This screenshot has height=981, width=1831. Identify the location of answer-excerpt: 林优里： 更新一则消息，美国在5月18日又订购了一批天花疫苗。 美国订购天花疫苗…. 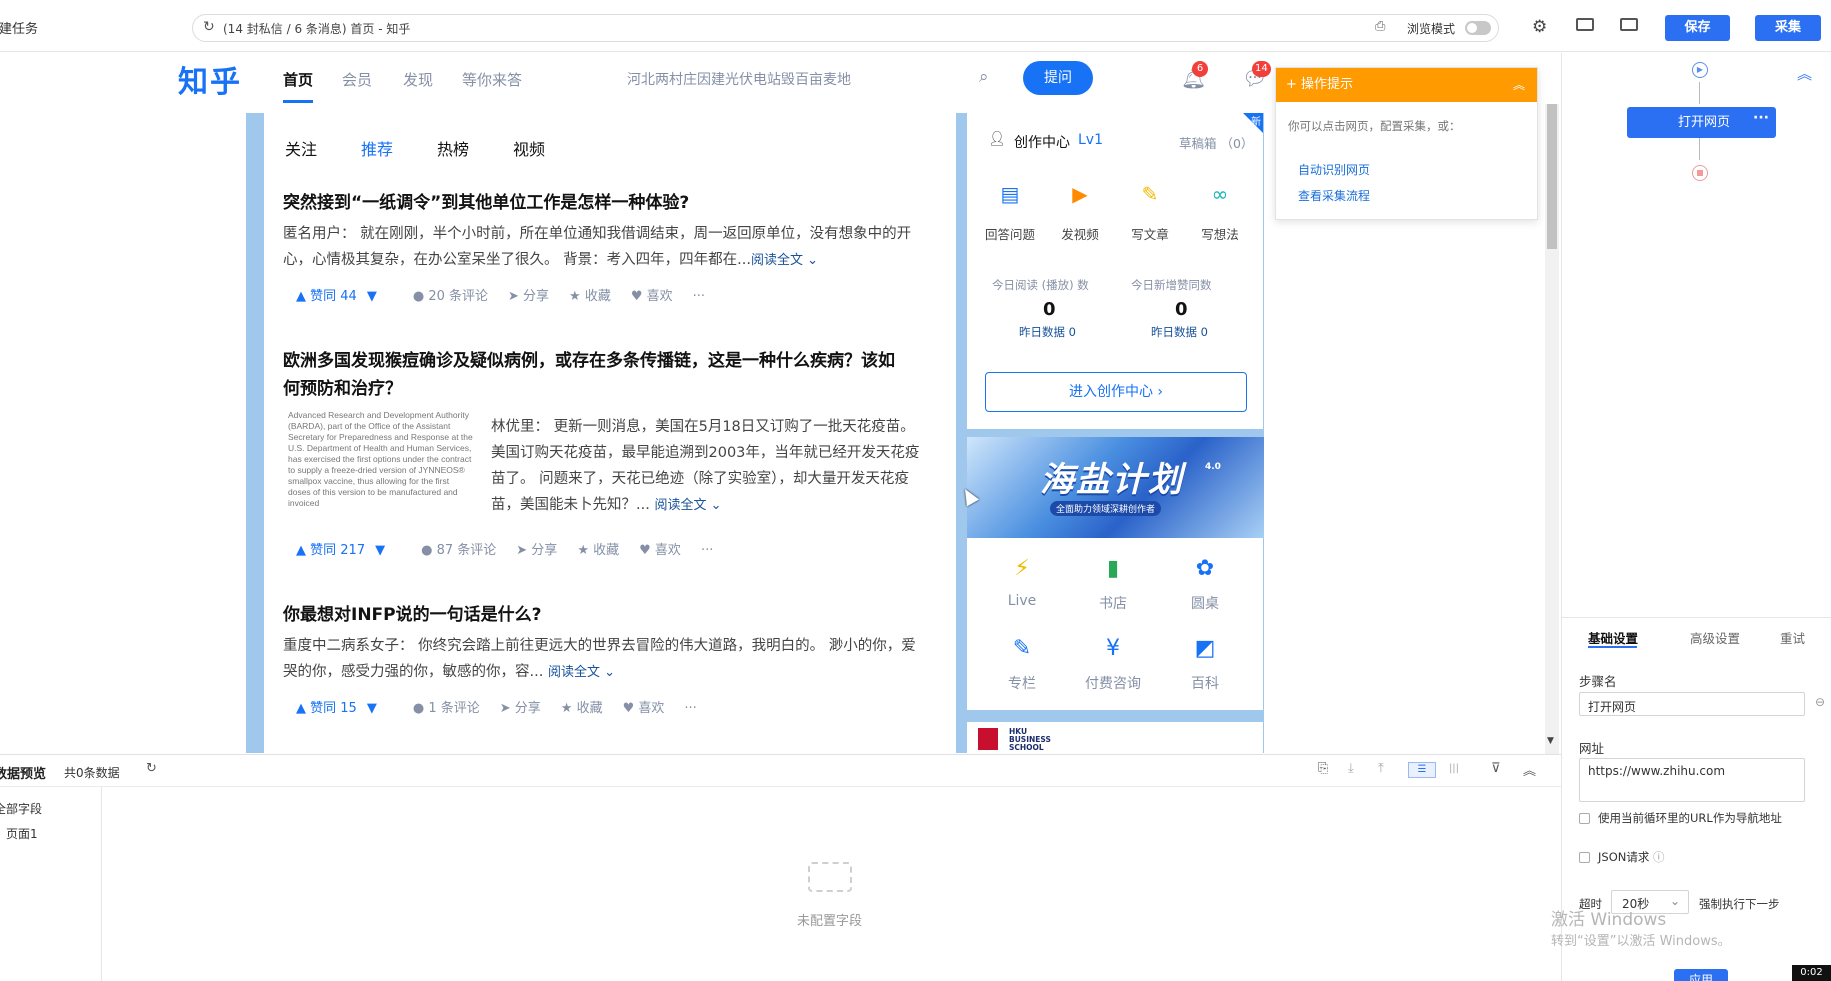
(715, 466).